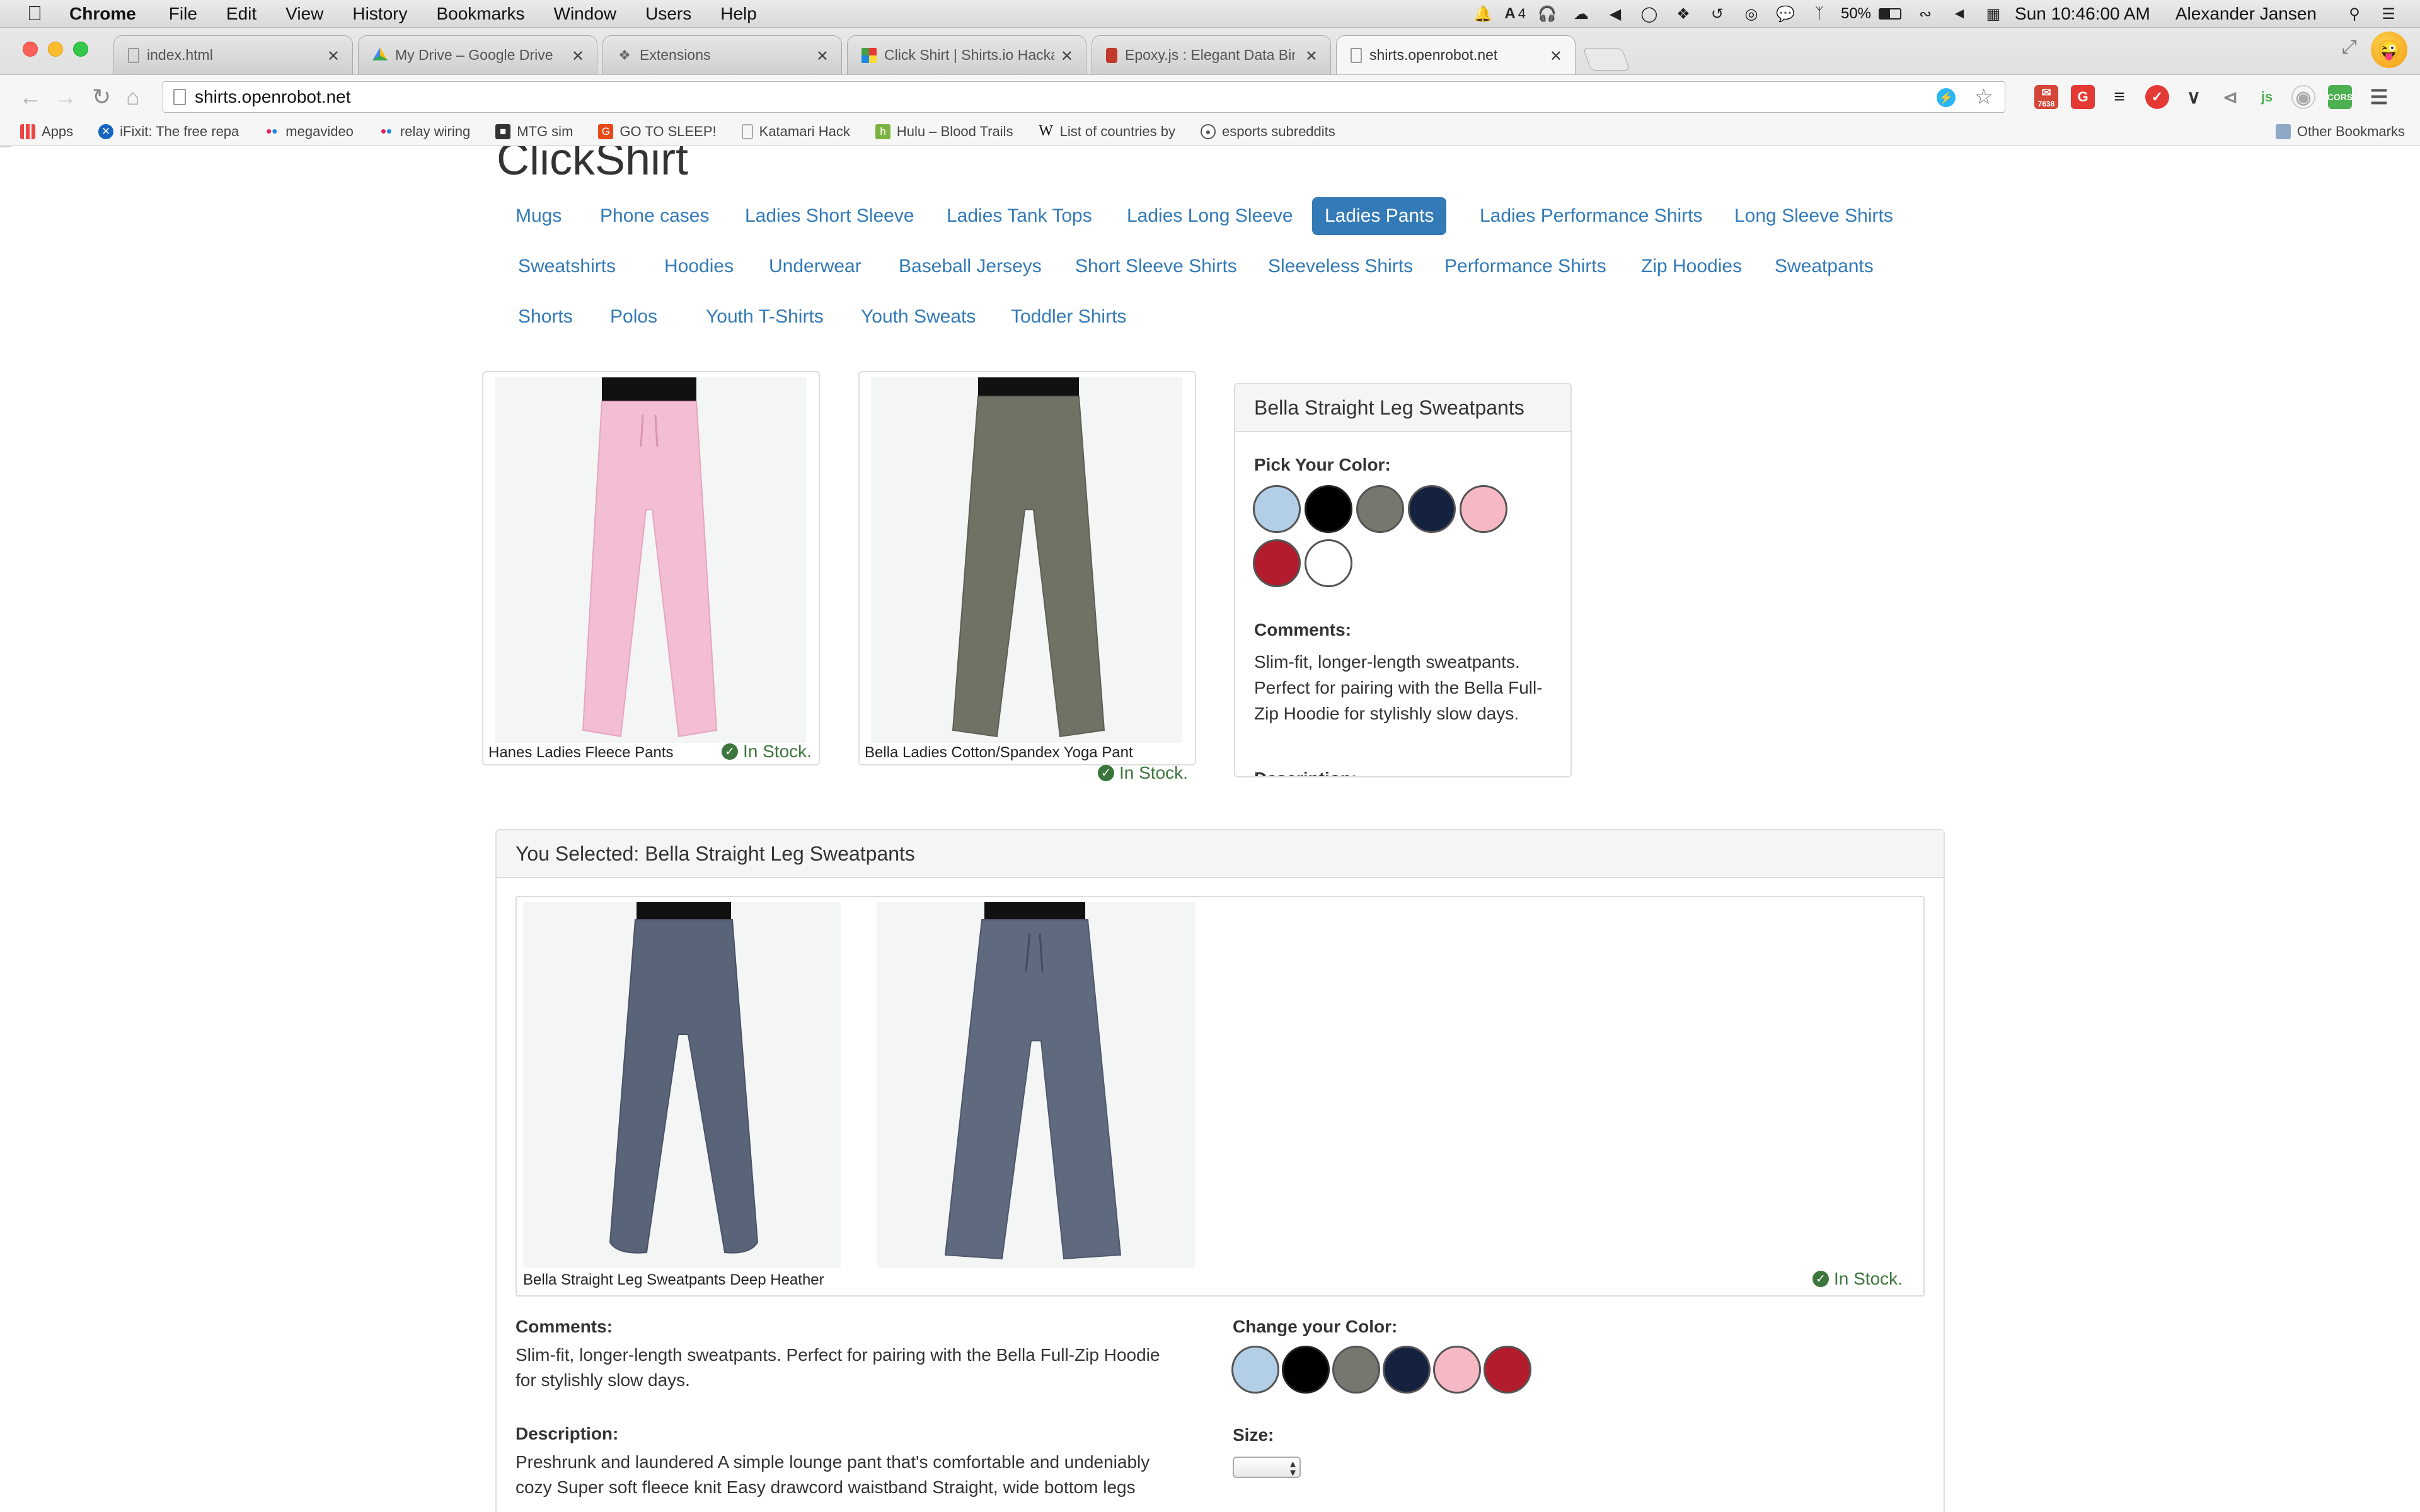  What do you see at coordinates (566, 266) in the screenshot?
I see `category-sweatshirts: Sweatshirts` at bounding box center [566, 266].